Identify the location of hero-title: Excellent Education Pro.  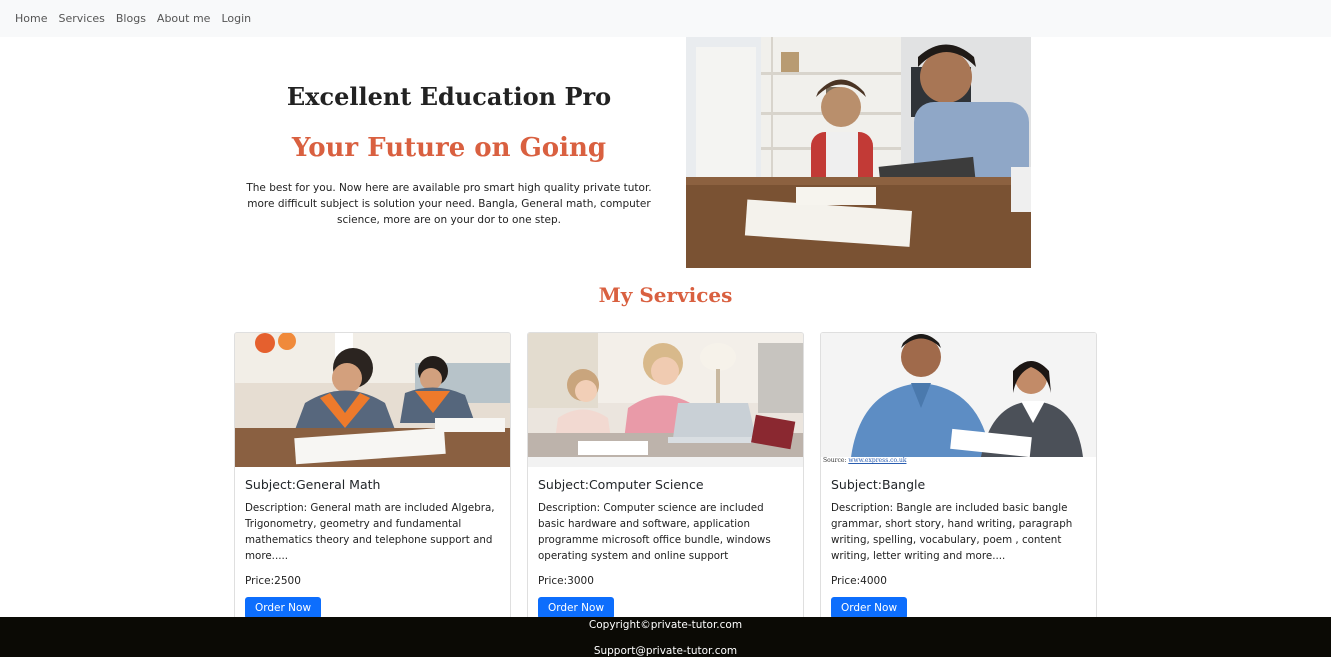
(449, 96).